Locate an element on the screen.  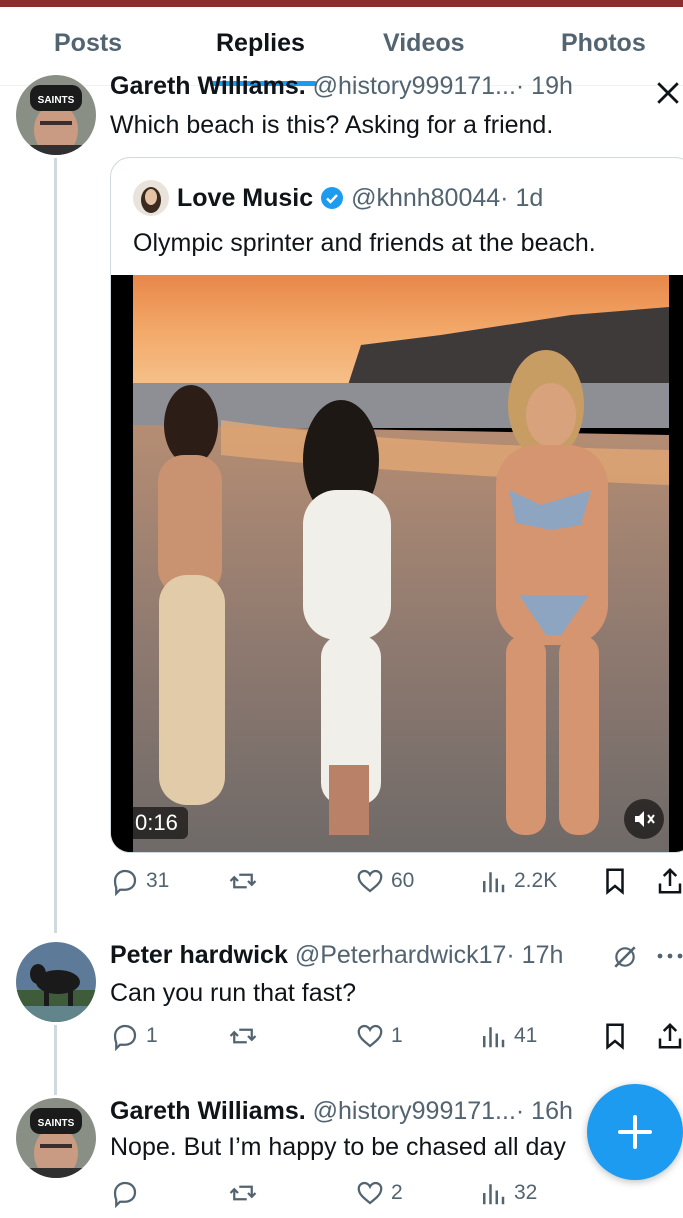
tweet-header: Gareth Williams. @history999171...· 16h is located at coordinates (341, 1111).